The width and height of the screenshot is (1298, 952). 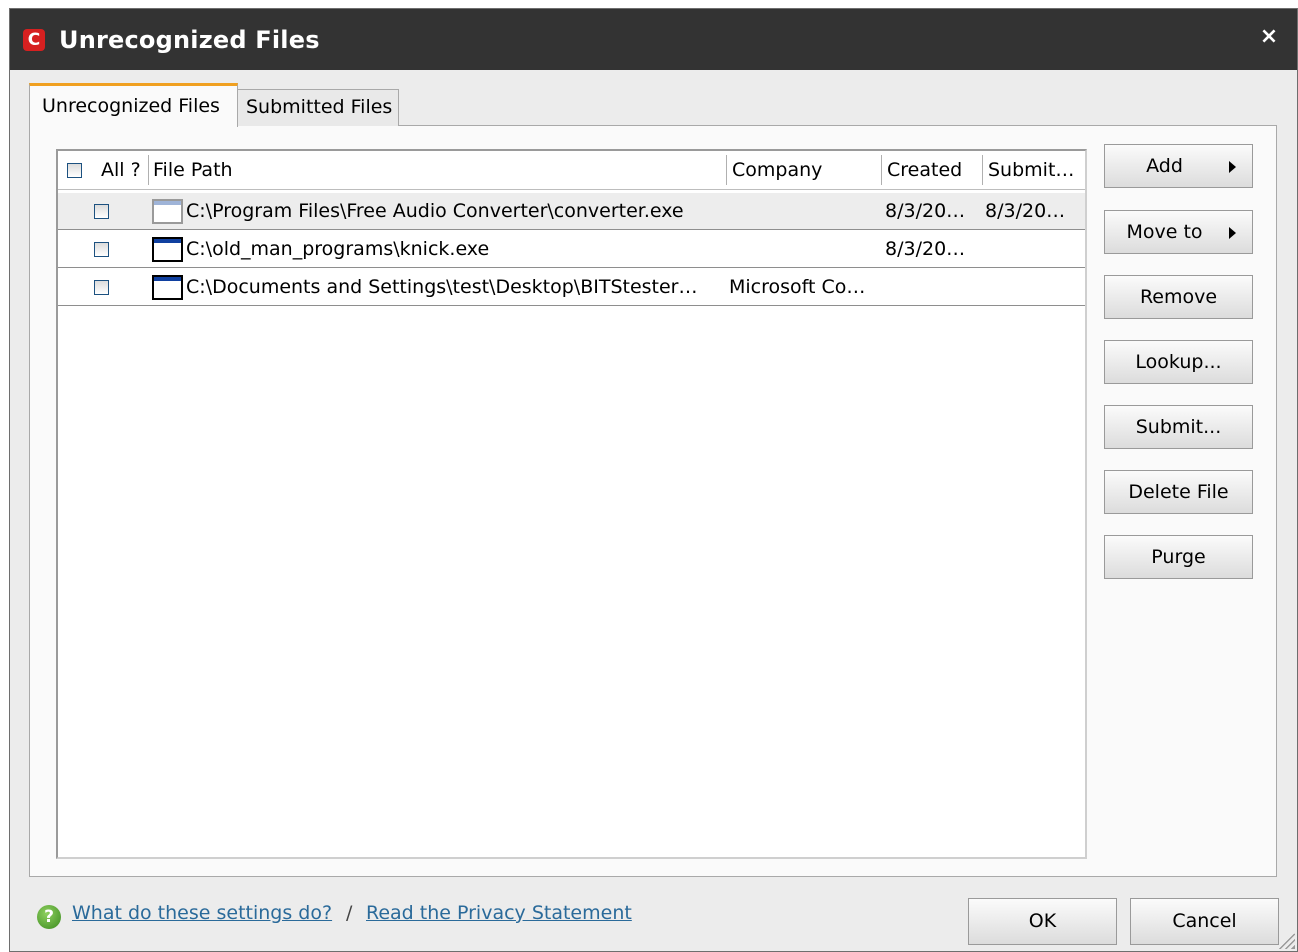 What do you see at coordinates (438, 170) in the screenshot?
I see `header-file-path: File Path` at bounding box center [438, 170].